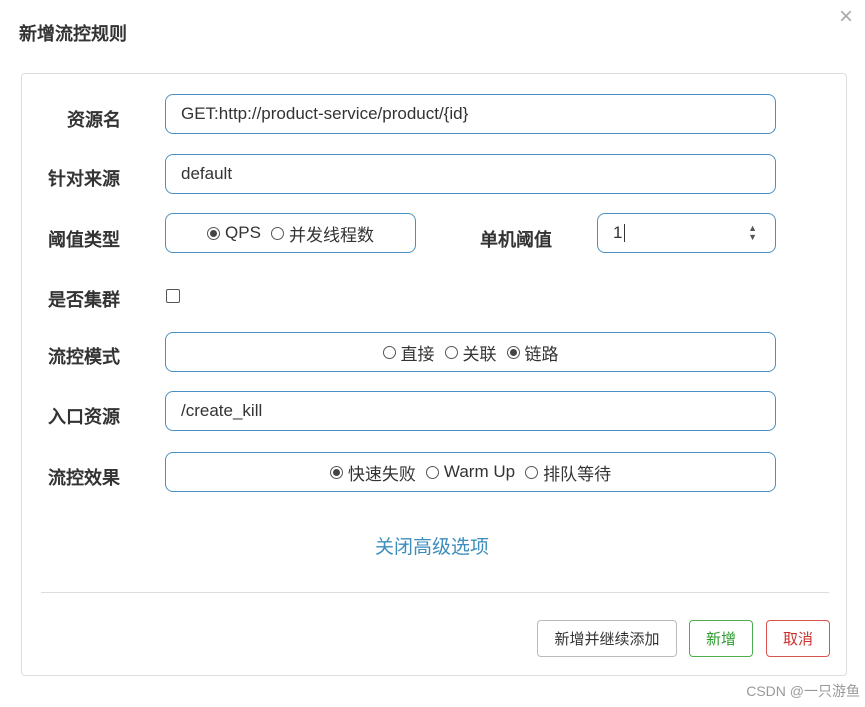  I want to click on limit-app-value: default, so click(207, 173).